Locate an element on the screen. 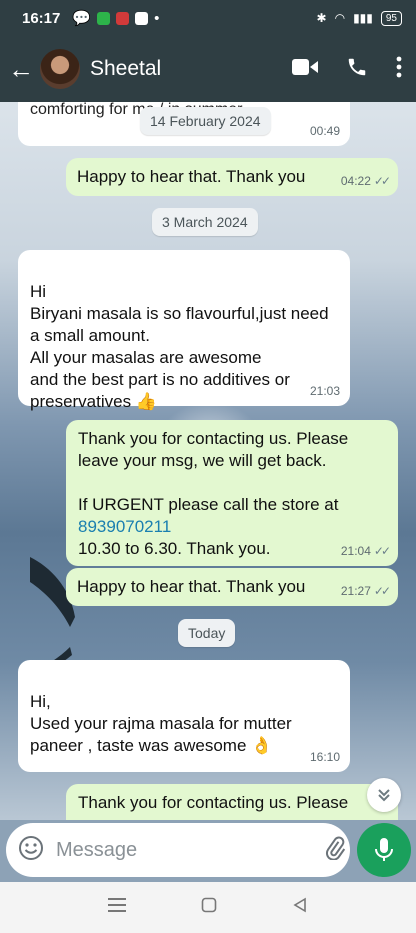 The width and height of the screenshot is (416, 933). status-time: 16:17 is located at coordinates (41, 18).